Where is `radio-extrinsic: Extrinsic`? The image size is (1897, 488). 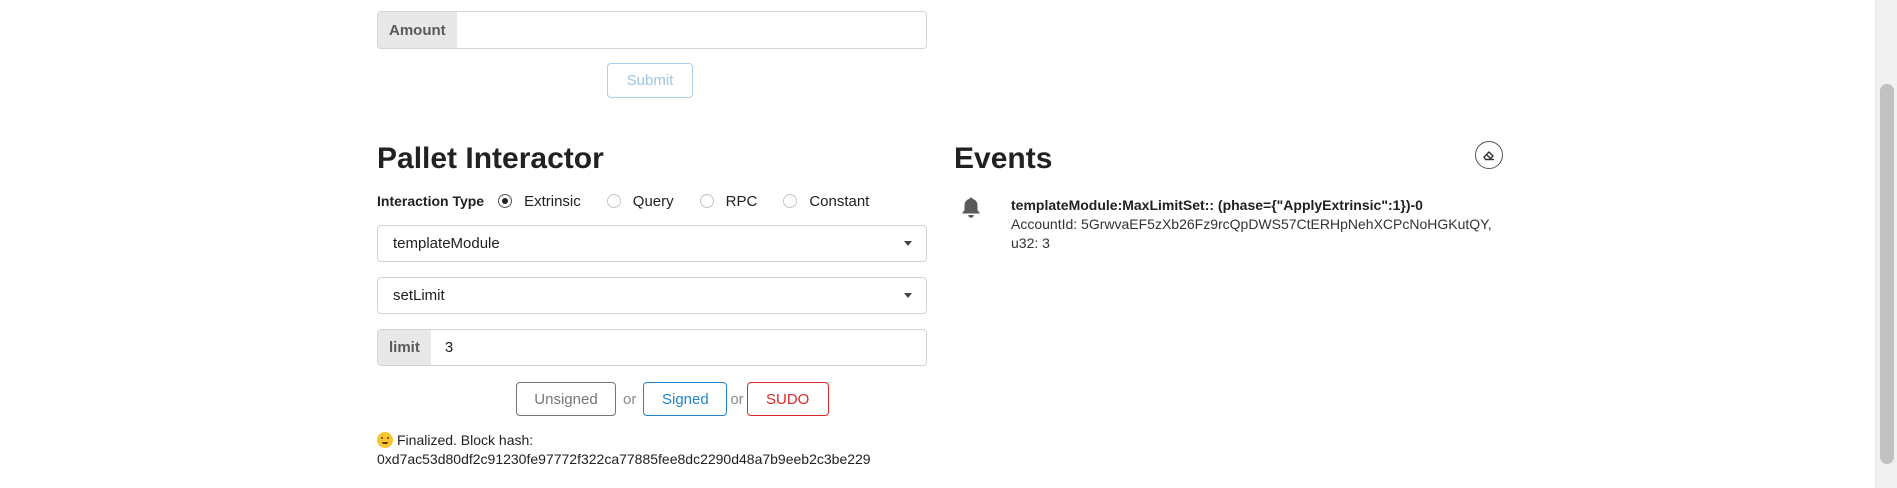 radio-extrinsic: Extrinsic is located at coordinates (539, 201).